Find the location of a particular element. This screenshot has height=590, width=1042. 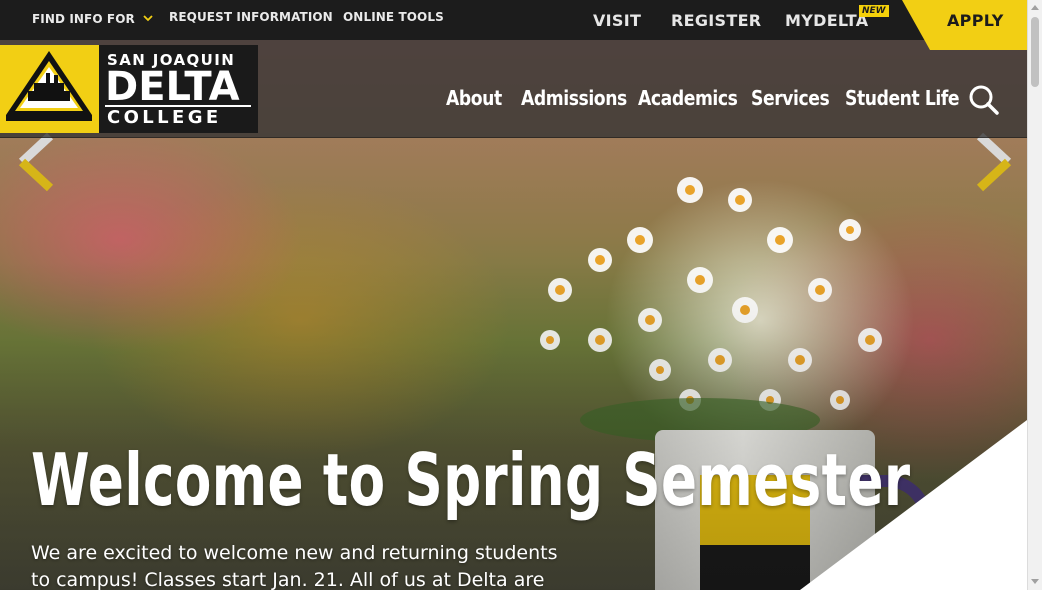

nav-admissions: Admissions is located at coordinates (574, 98).